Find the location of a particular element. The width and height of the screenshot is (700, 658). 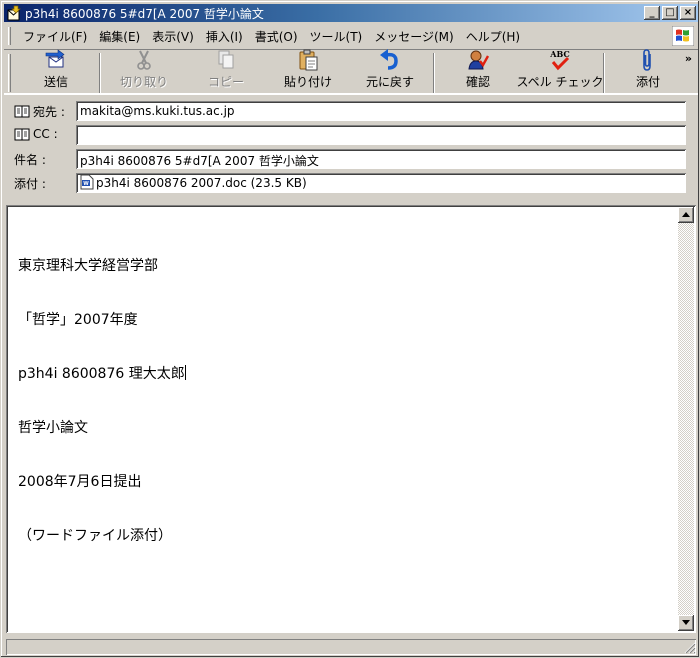

toolbar-grip is located at coordinates (9, 73).